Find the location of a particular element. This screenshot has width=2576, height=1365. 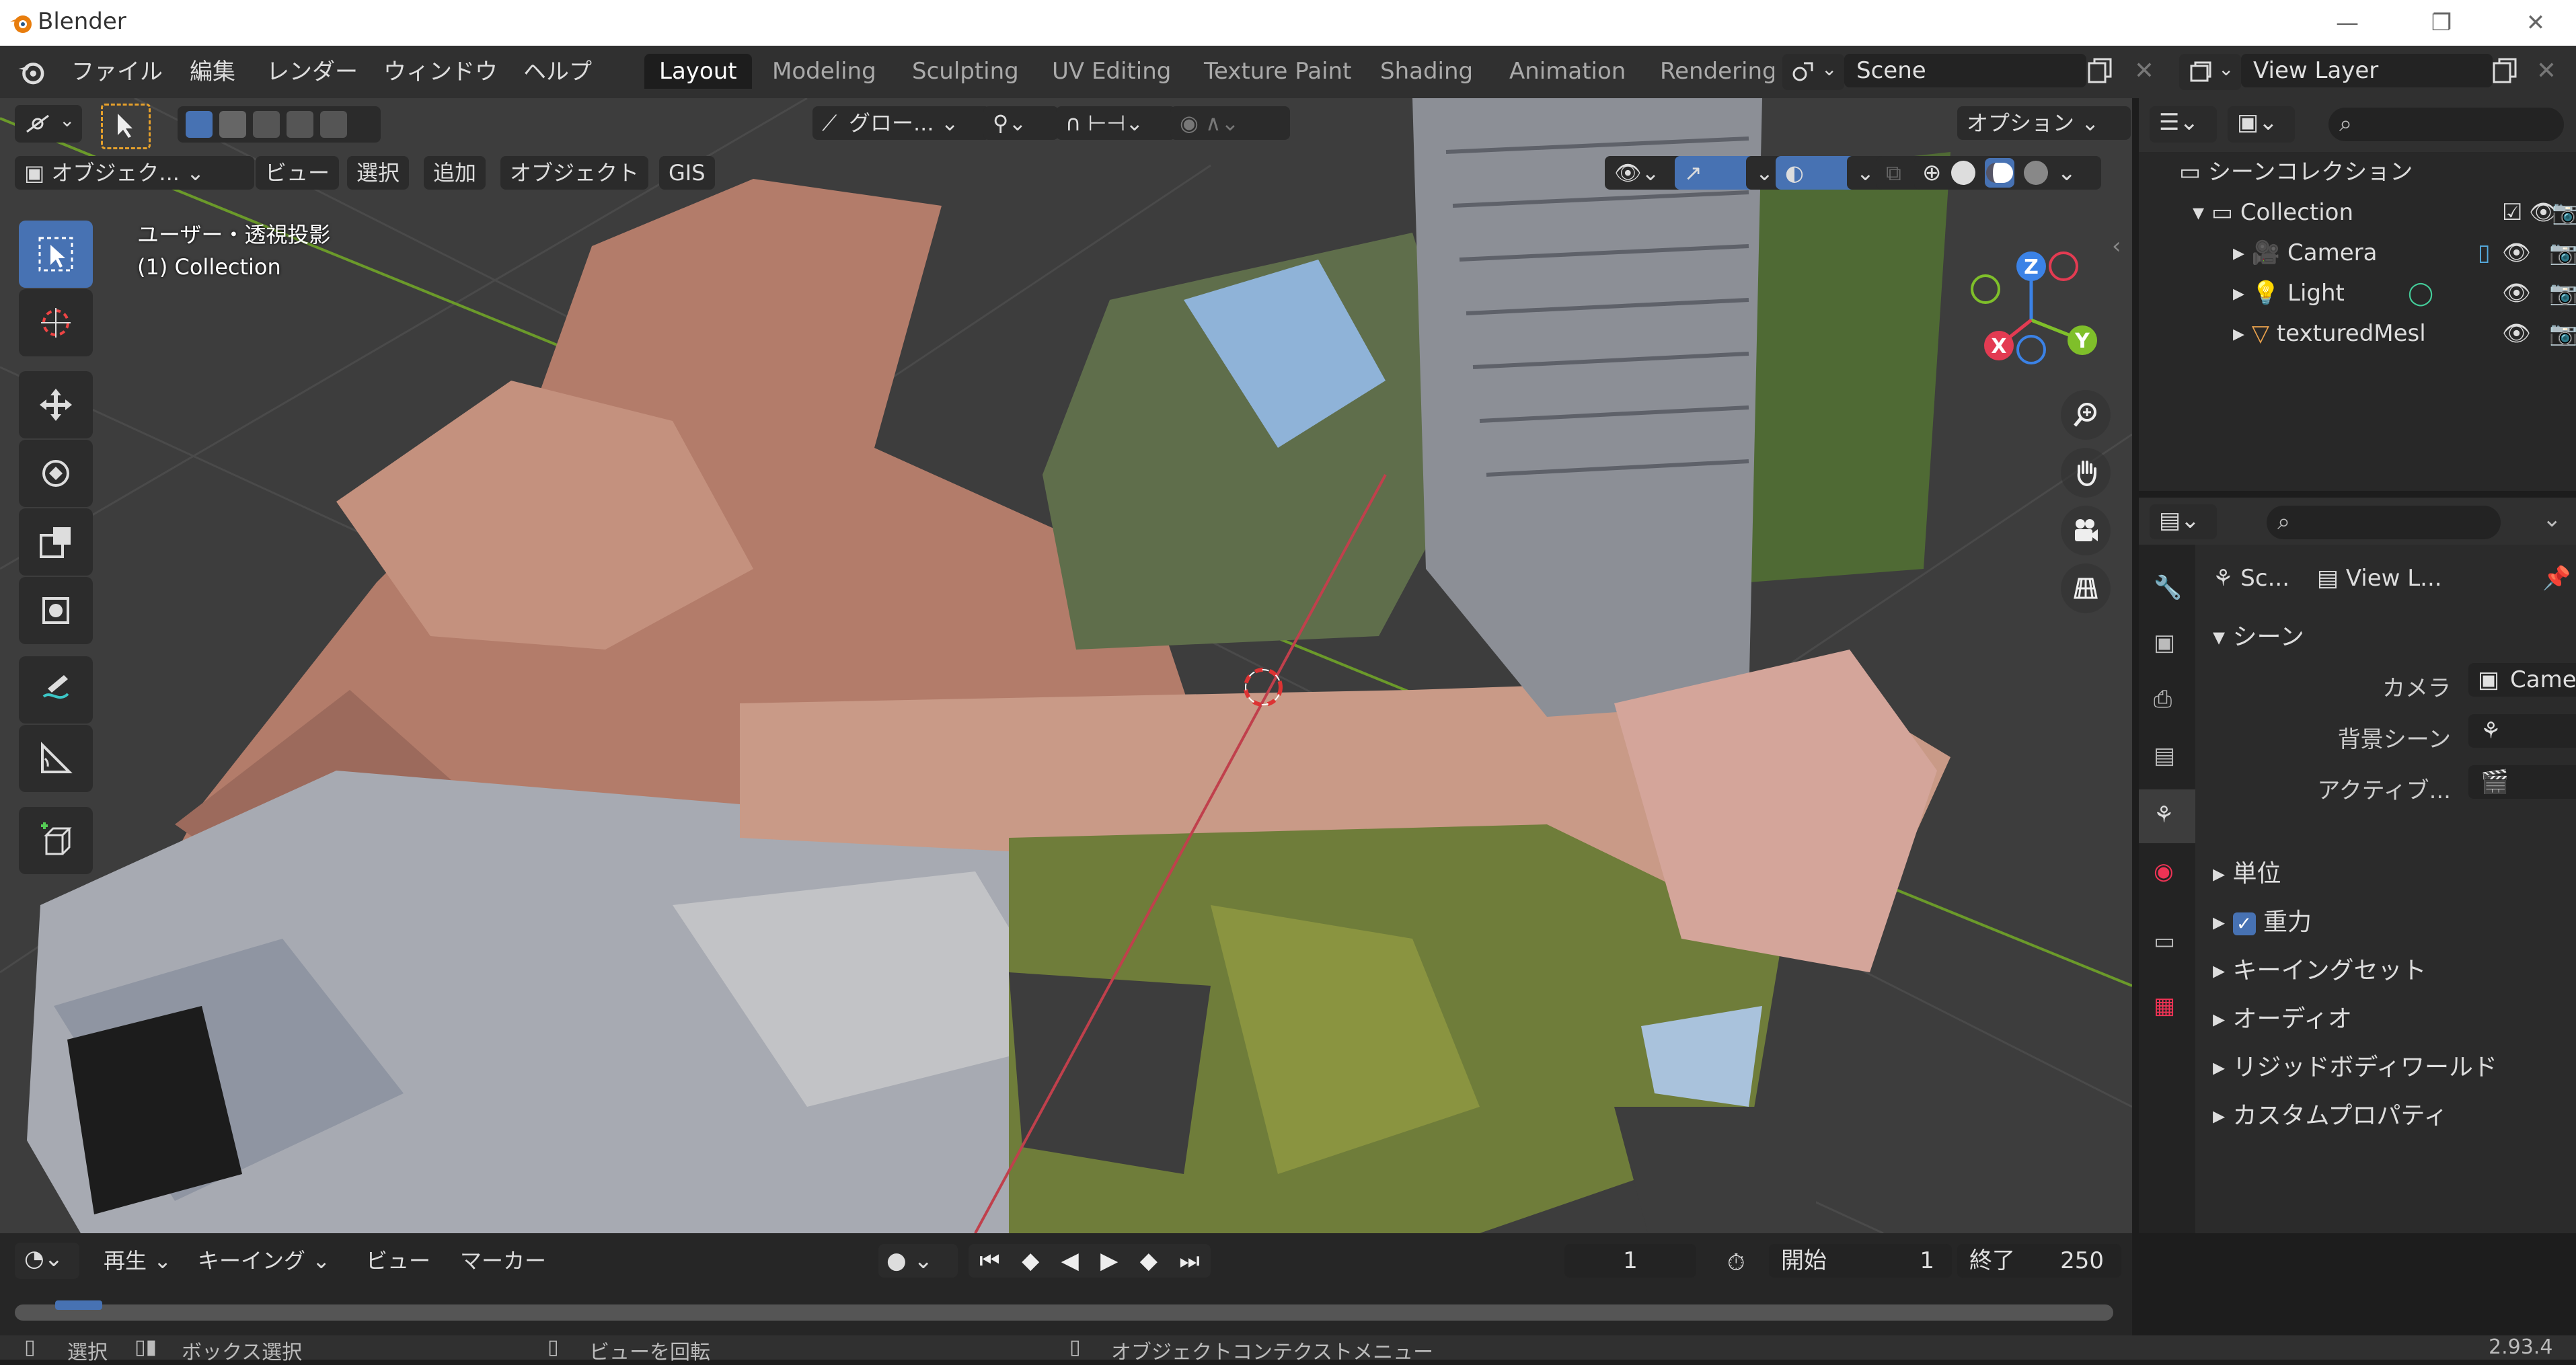

texture-tab-icon: ▦ is located at coordinates (2164, 1005).